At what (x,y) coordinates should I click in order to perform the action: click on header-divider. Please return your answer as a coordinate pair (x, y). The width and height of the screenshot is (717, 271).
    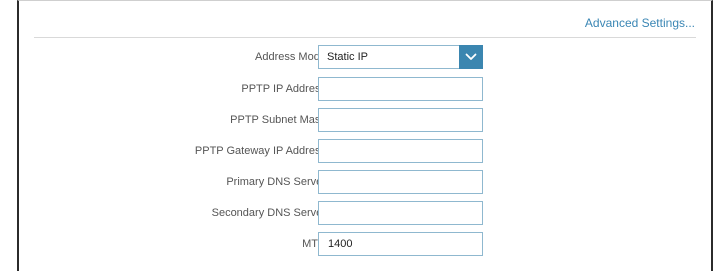
    Looking at the image, I should click on (365, 37).